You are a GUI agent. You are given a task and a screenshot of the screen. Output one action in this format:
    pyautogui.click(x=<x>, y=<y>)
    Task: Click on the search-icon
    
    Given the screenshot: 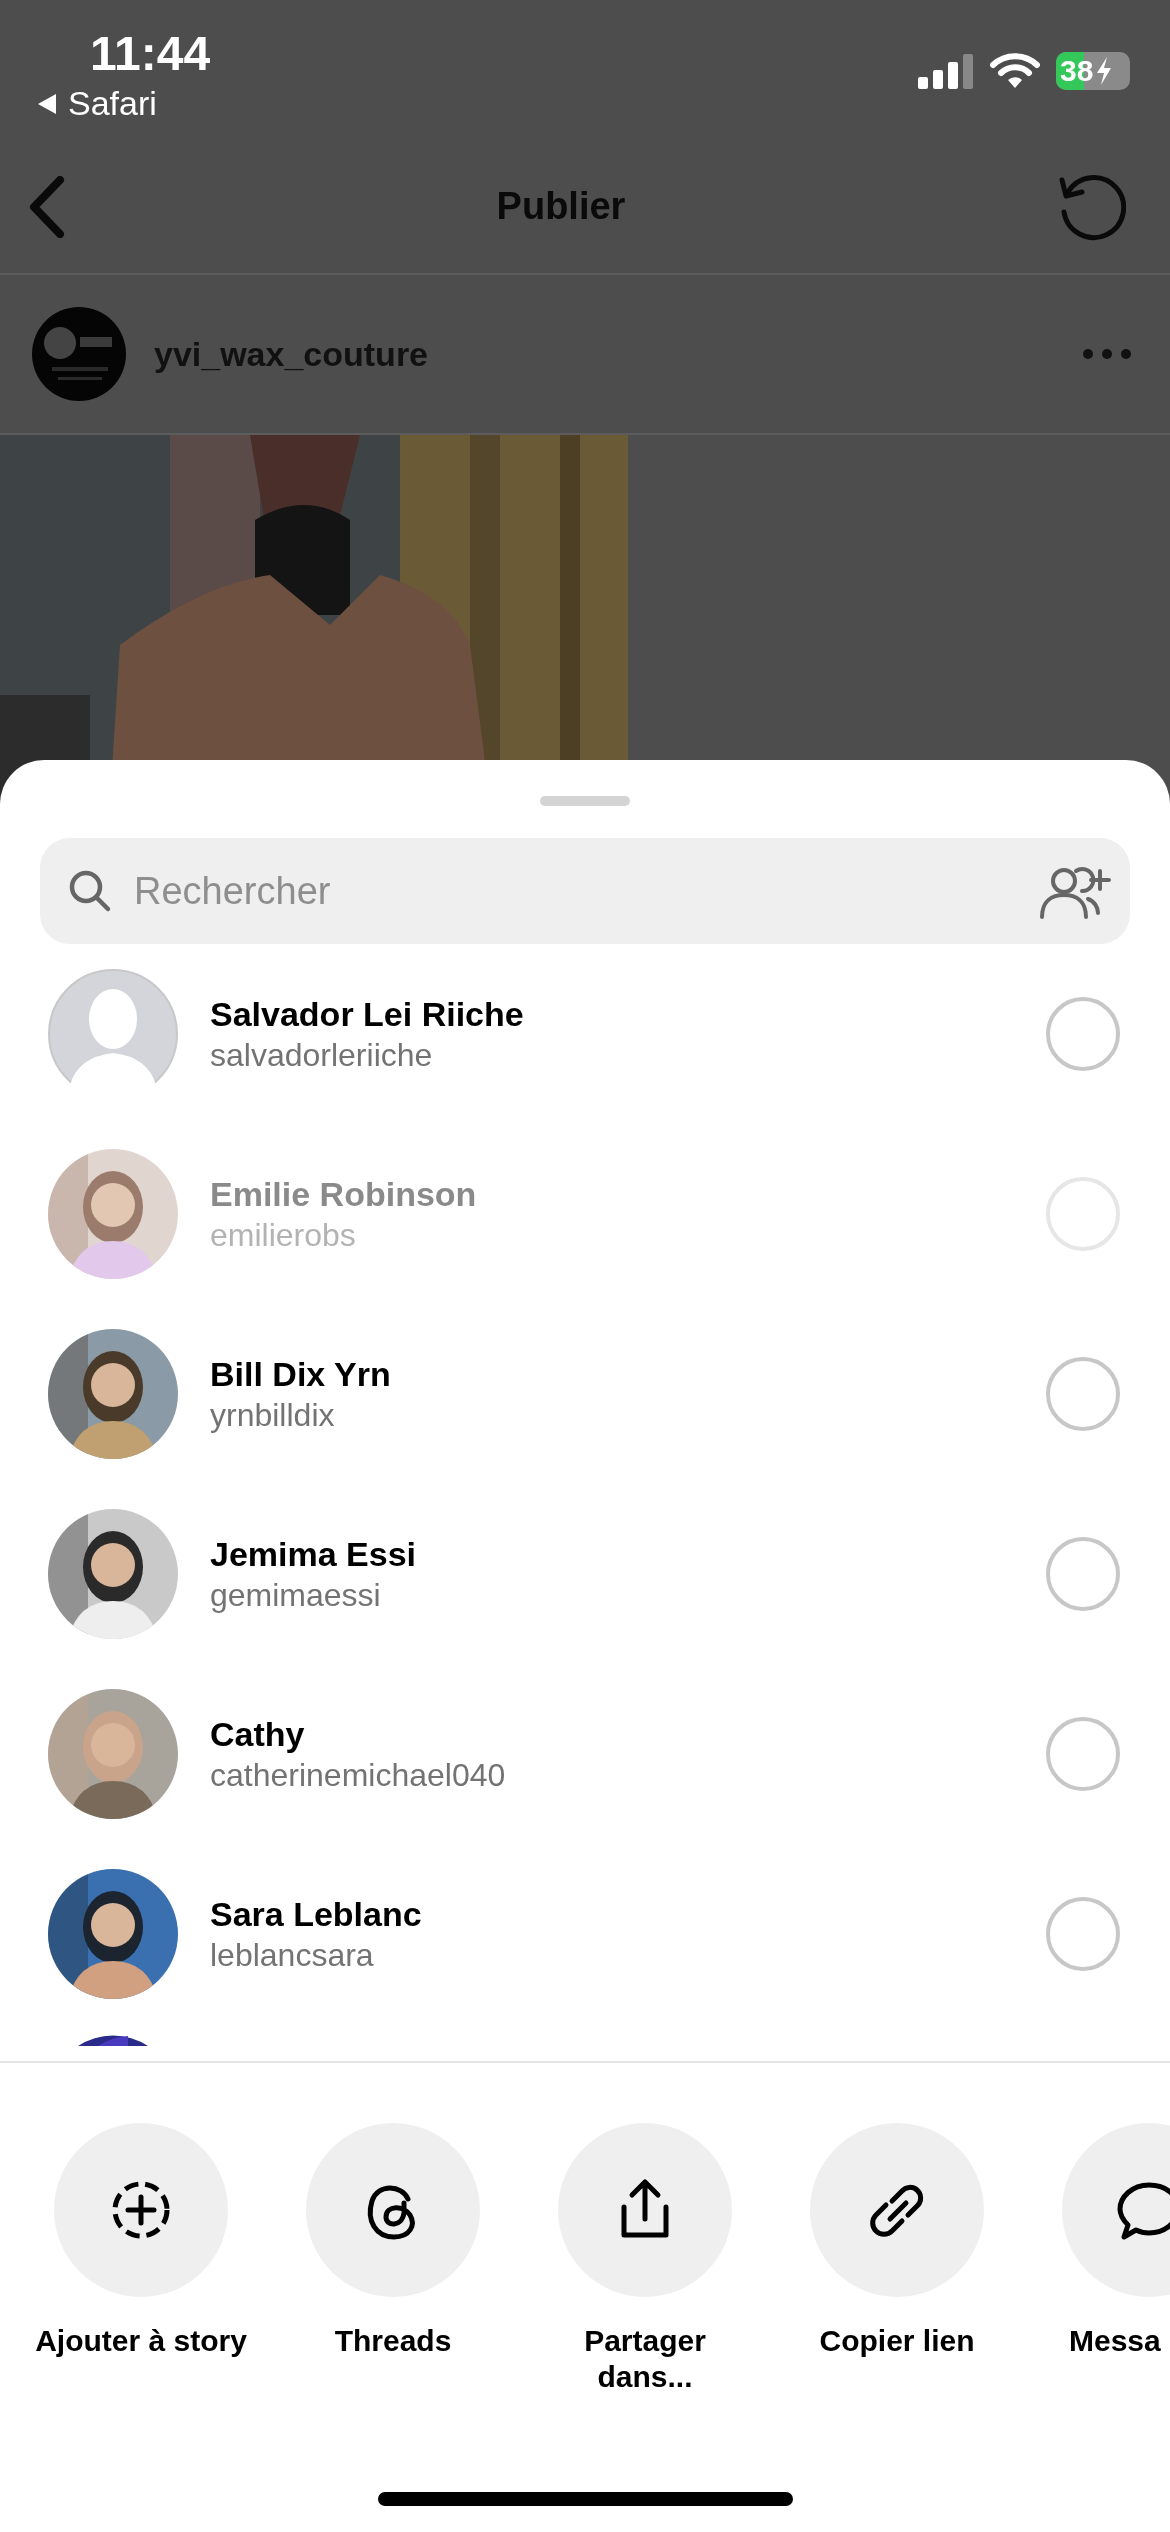 What is the action you would take?
    pyautogui.click(x=90, y=891)
    